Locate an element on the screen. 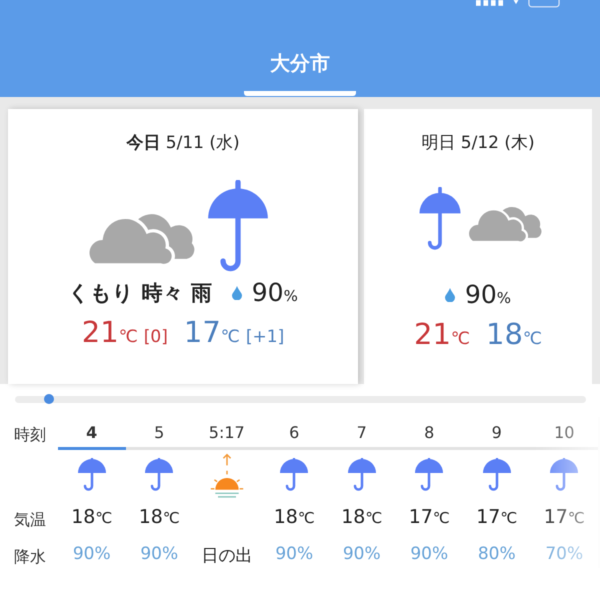 The height and width of the screenshot is (600, 600). scroll-slider is located at coordinates (300, 399).